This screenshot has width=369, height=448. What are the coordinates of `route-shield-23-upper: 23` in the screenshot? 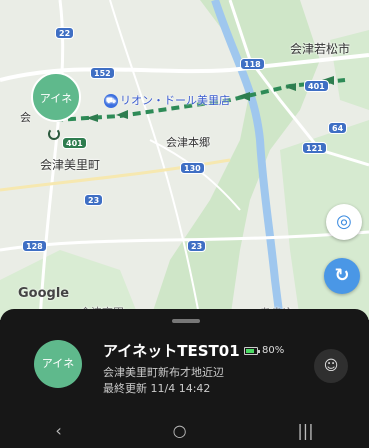 It's located at (94, 200).